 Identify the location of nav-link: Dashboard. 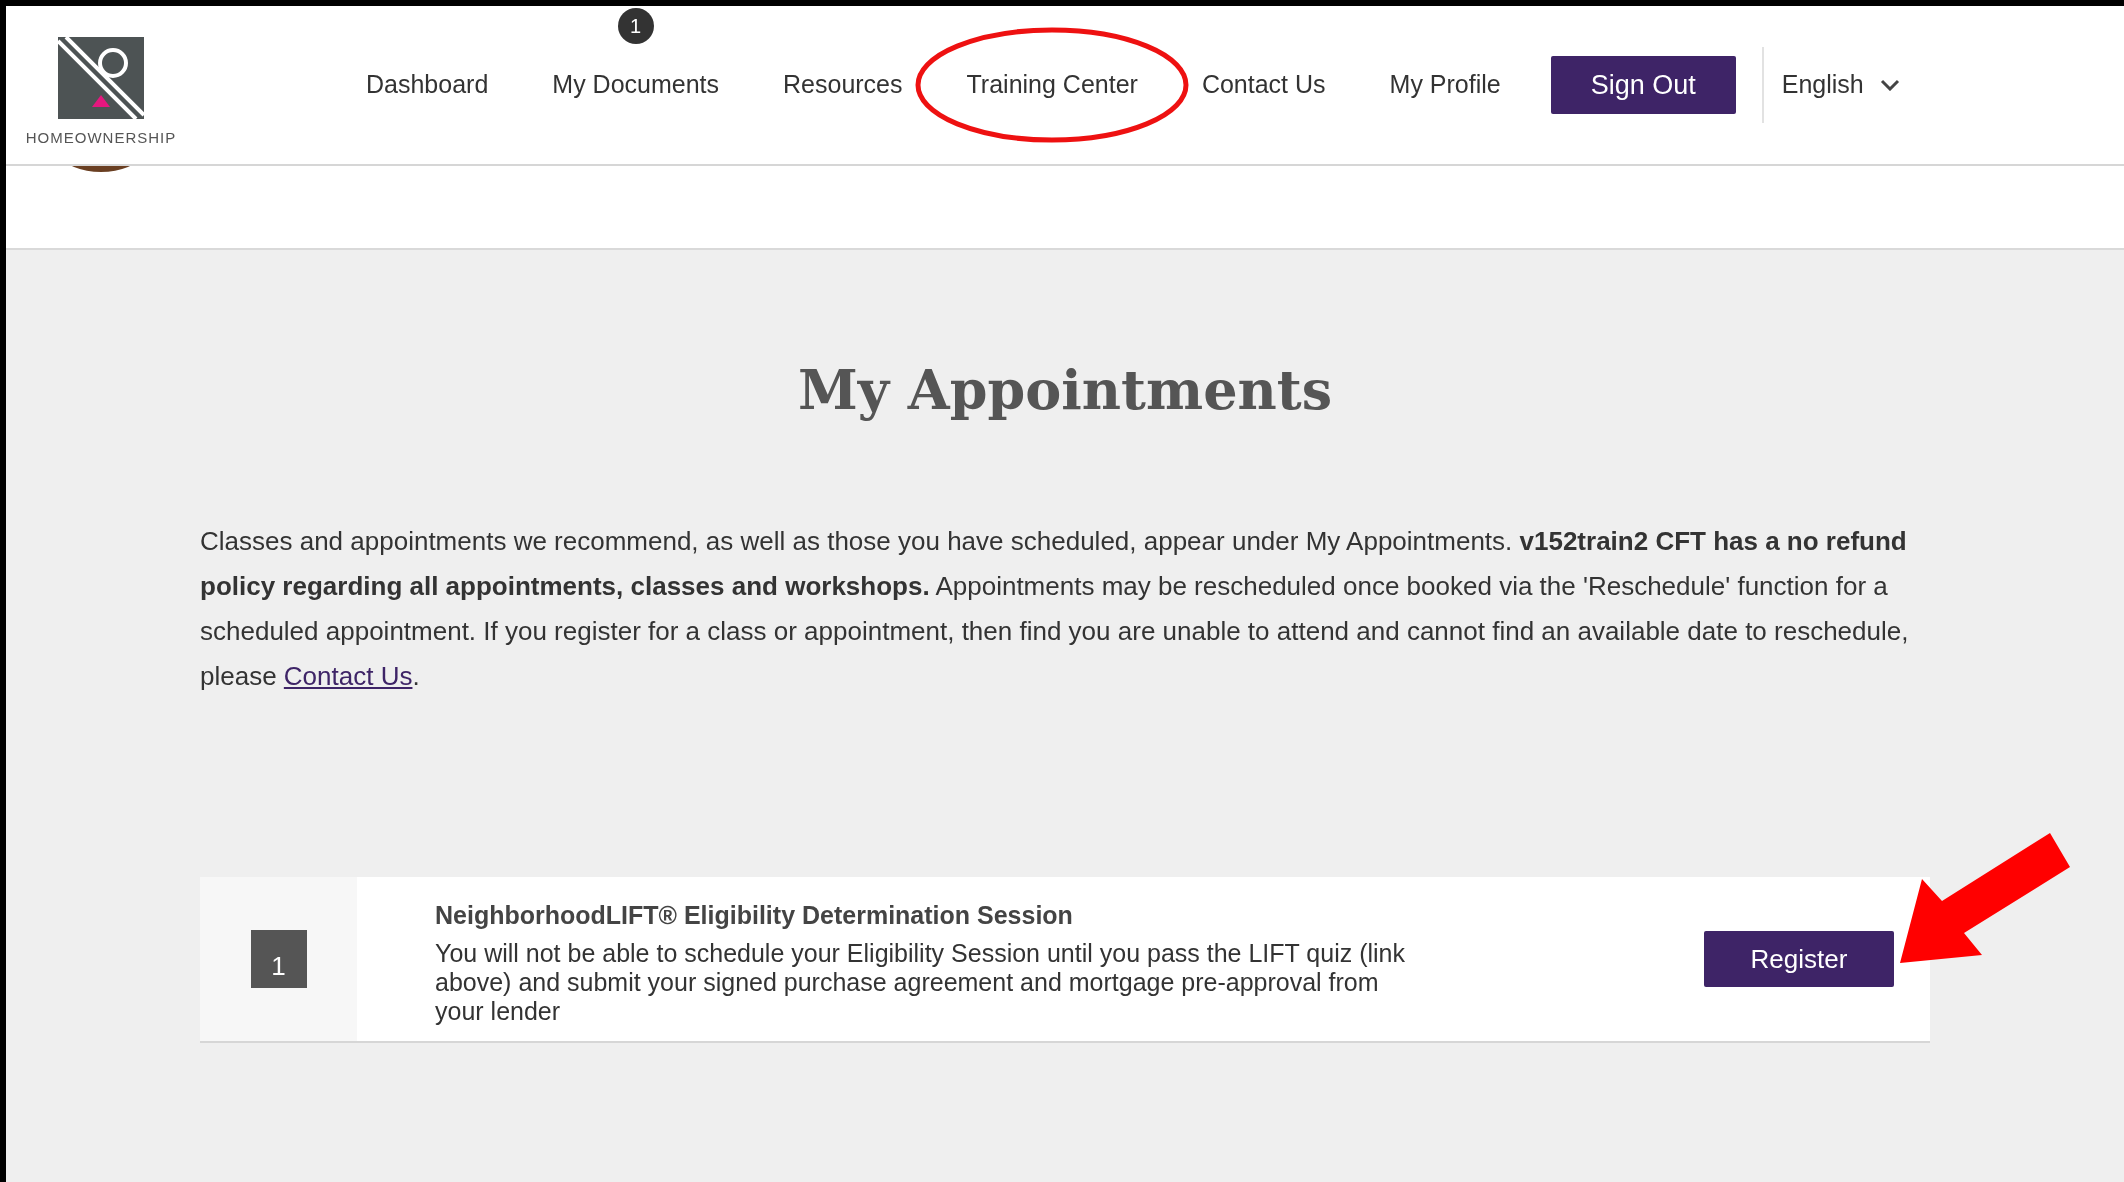
(427, 84).